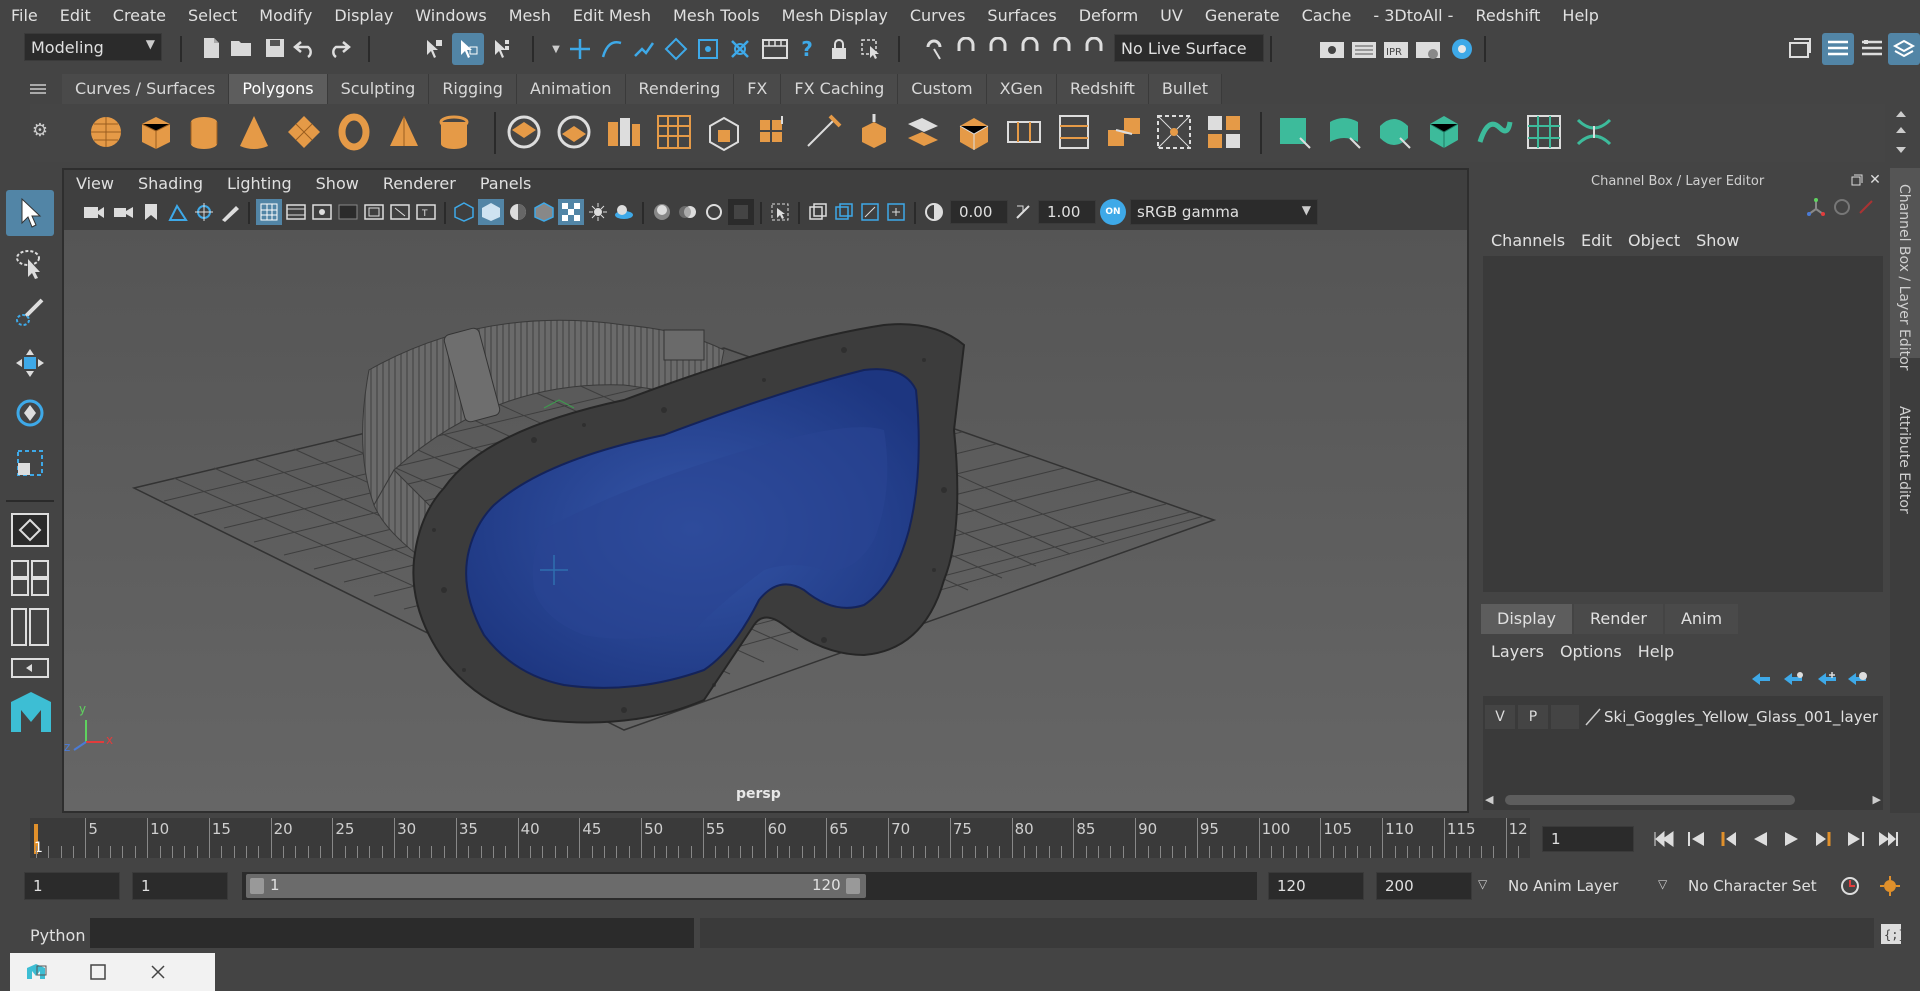 The image size is (1920, 991). What do you see at coordinates (1571, 886) in the screenshot?
I see `anim-layer-selector: No Anim Layer` at bounding box center [1571, 886].